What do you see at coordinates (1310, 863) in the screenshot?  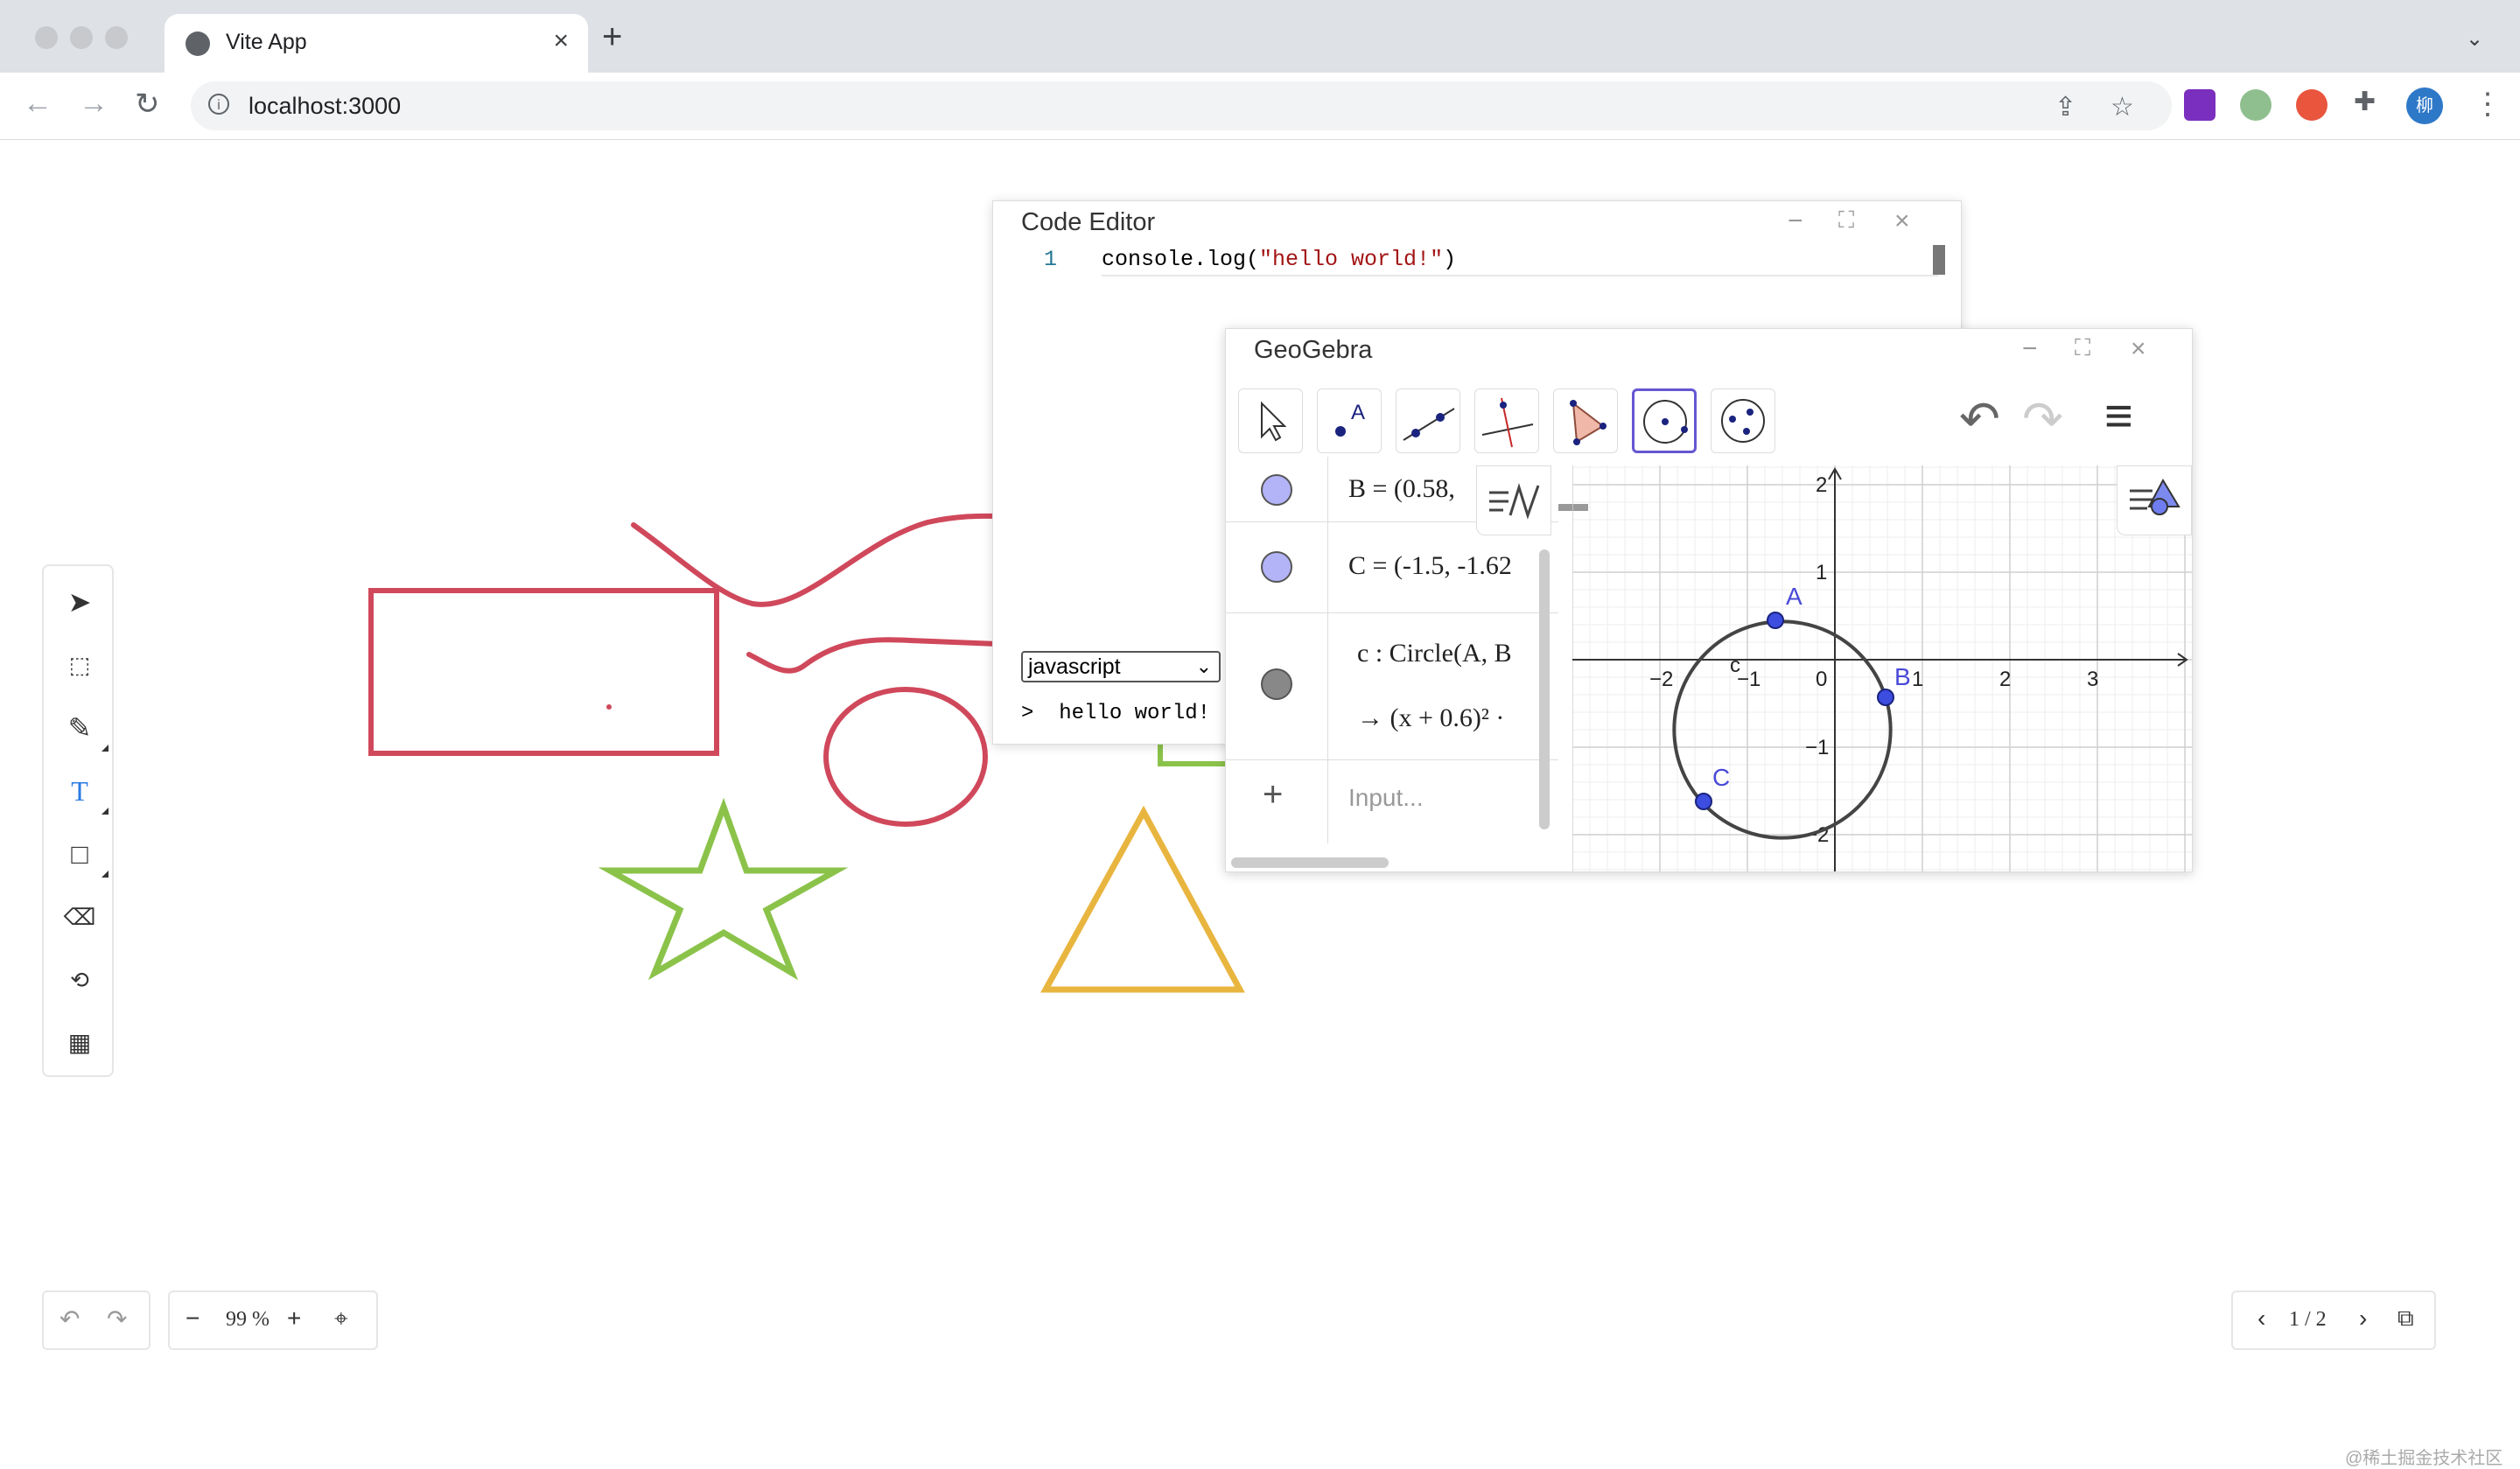 I see `algebra-hscrollbar` at bounding box center [1310, 863].